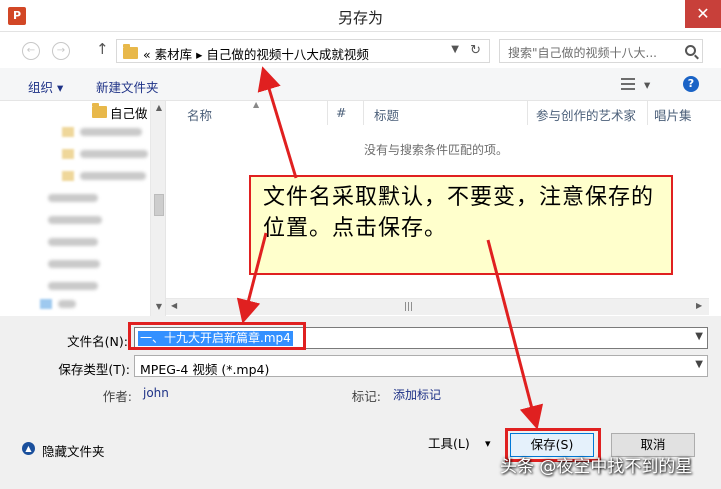  I want to click on filename-highlight-box, so click(217, 336).